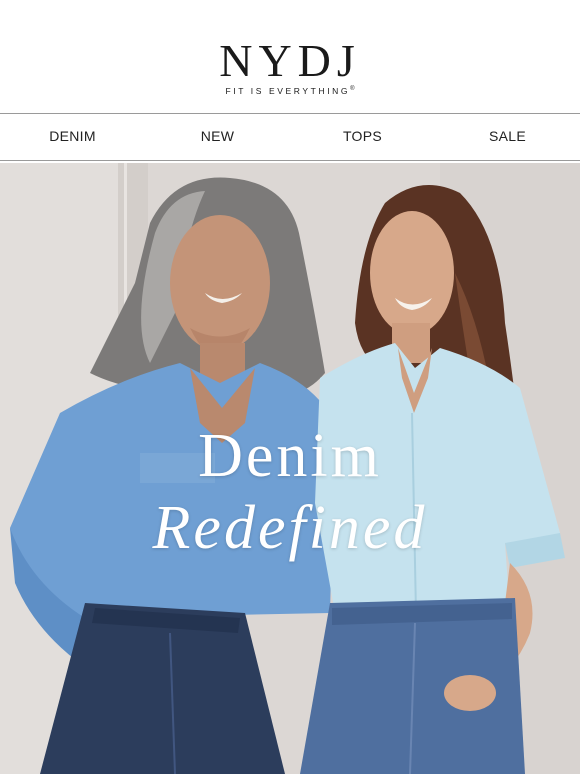 This screenshot has height=774, width=580. I want to click on trademark-symbol: ®, so click(352, 89).